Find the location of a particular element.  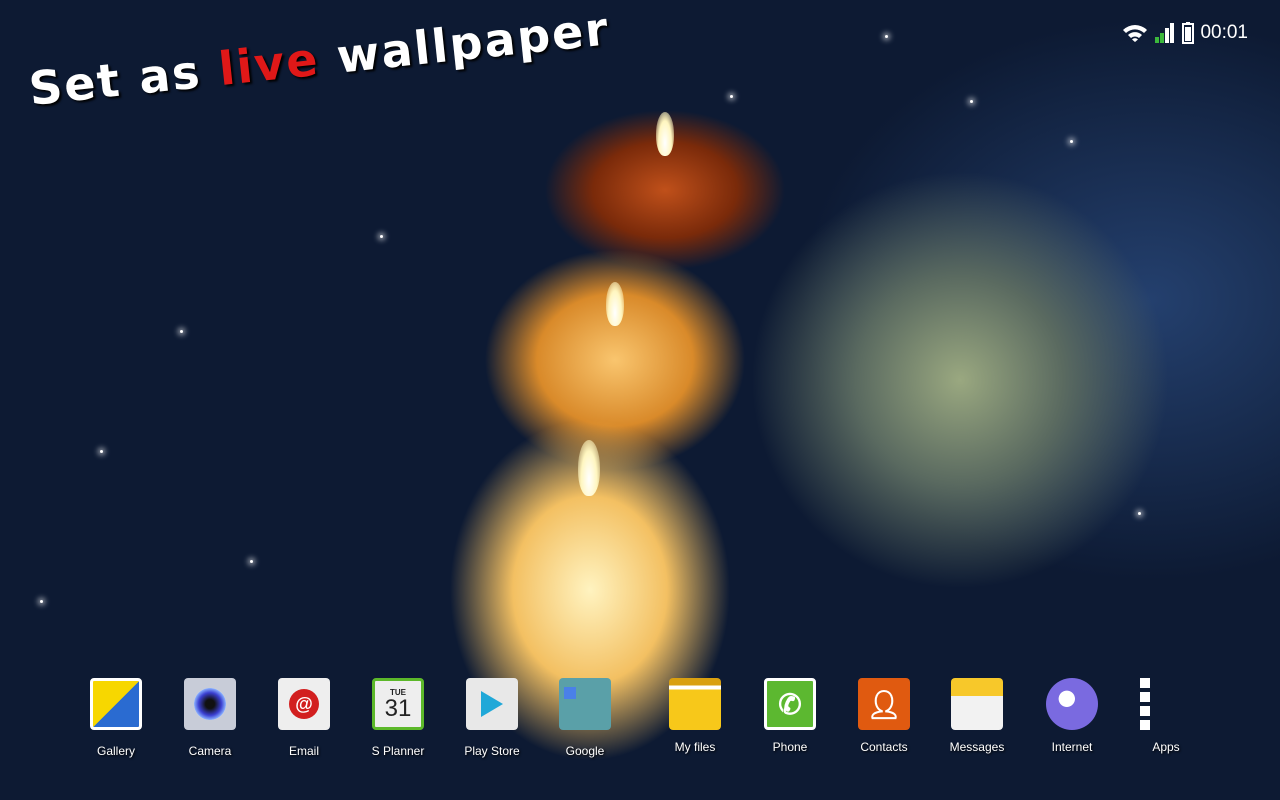

app-email: @ Email is located at coordinates (304, 718).